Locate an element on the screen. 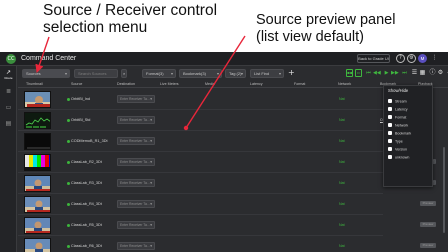 Image resolution: width=448 pixels, height=252 pixels. play-icon: ▶ is located at coordinates (386, 73).